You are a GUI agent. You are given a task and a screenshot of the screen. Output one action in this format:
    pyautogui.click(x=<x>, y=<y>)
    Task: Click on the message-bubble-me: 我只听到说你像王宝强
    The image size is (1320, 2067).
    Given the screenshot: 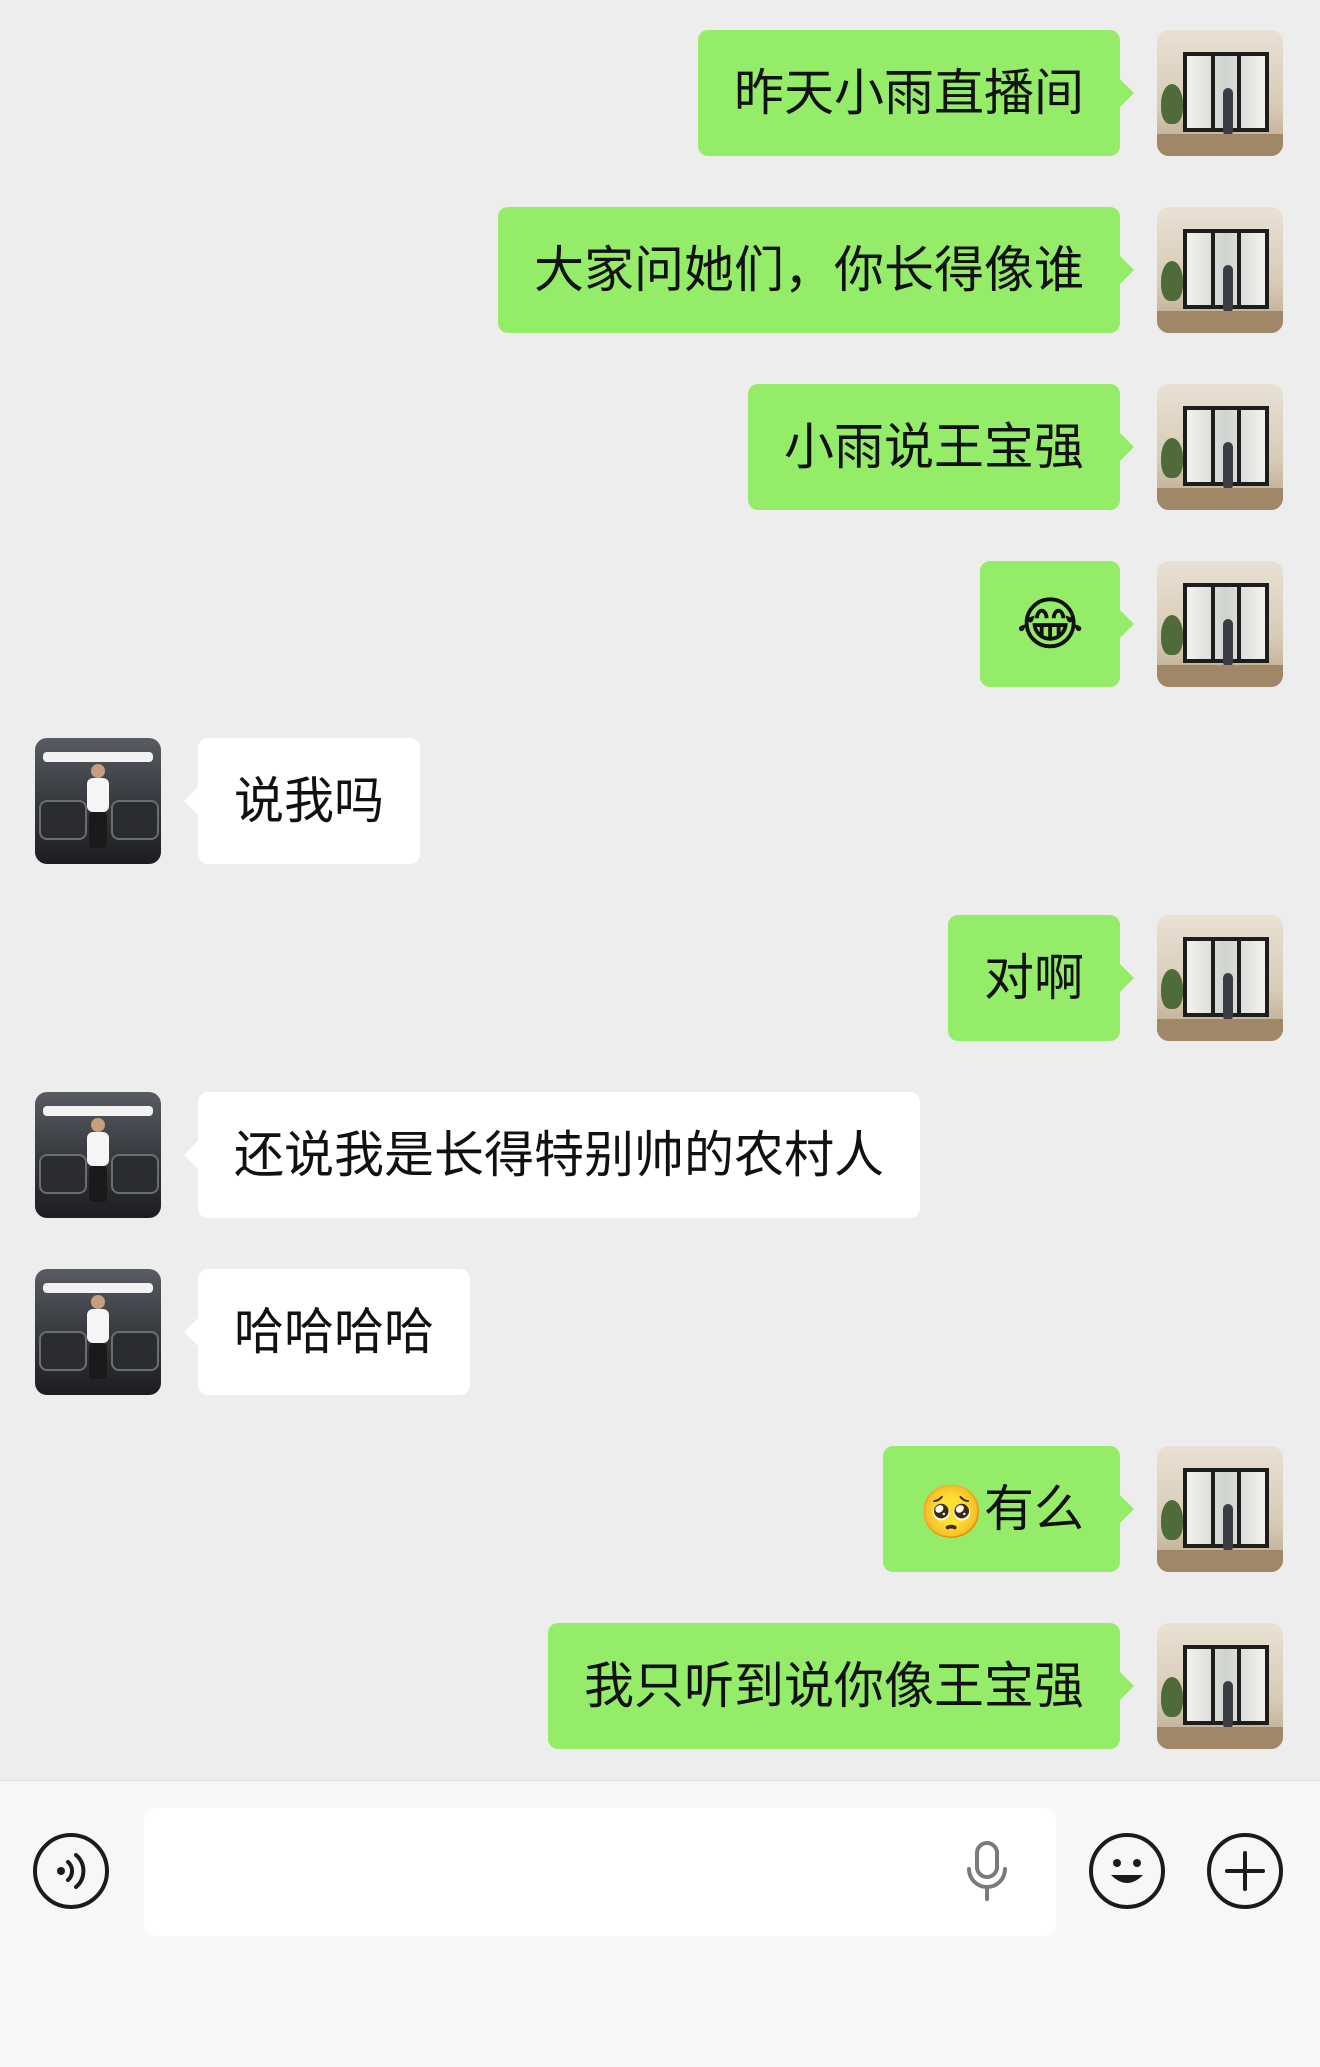 What is the action you would take?
    pyautogui.click(x=841, y=1686)
    